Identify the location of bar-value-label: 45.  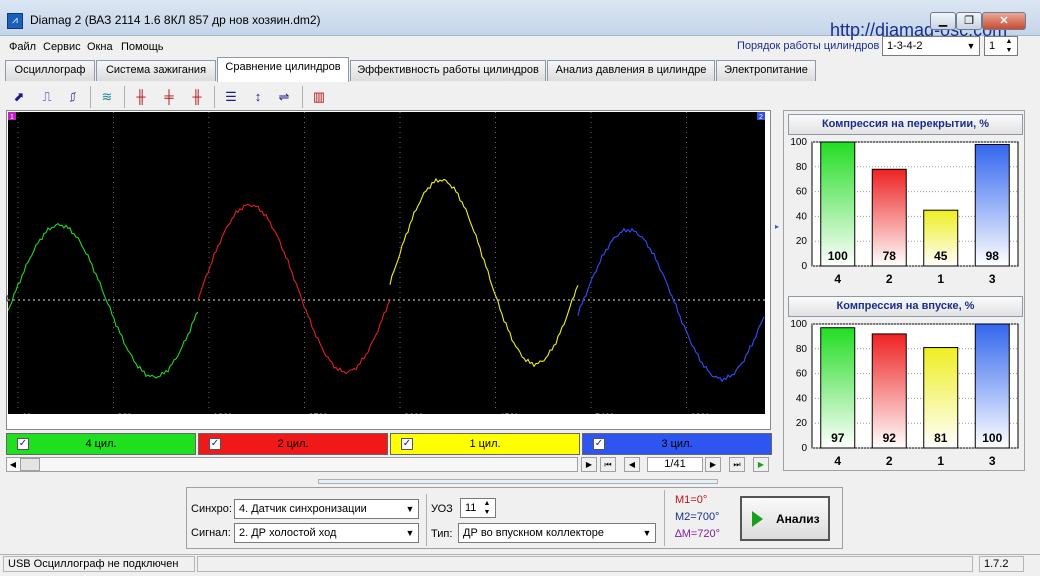
(941, 256).